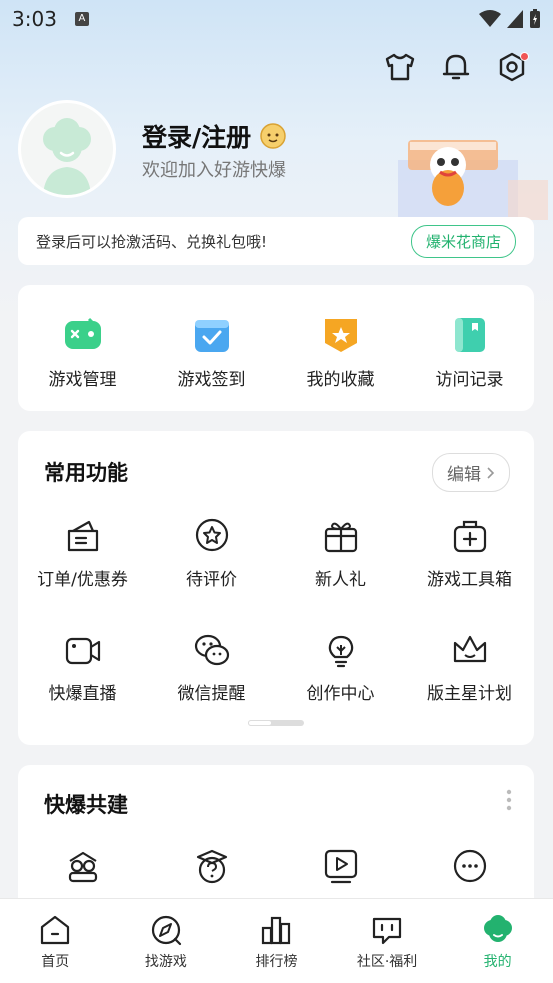  I want to click on profile-icon, so click(497, 928).